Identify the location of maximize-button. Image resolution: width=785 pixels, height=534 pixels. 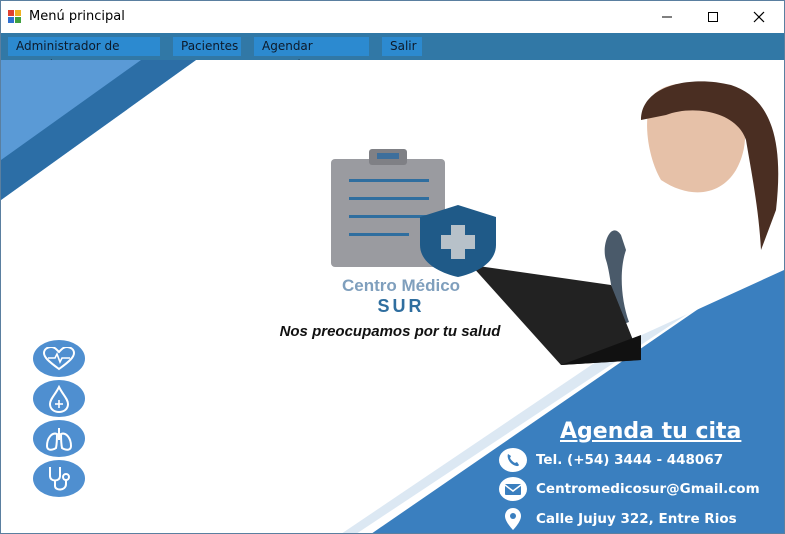
(713, 17).